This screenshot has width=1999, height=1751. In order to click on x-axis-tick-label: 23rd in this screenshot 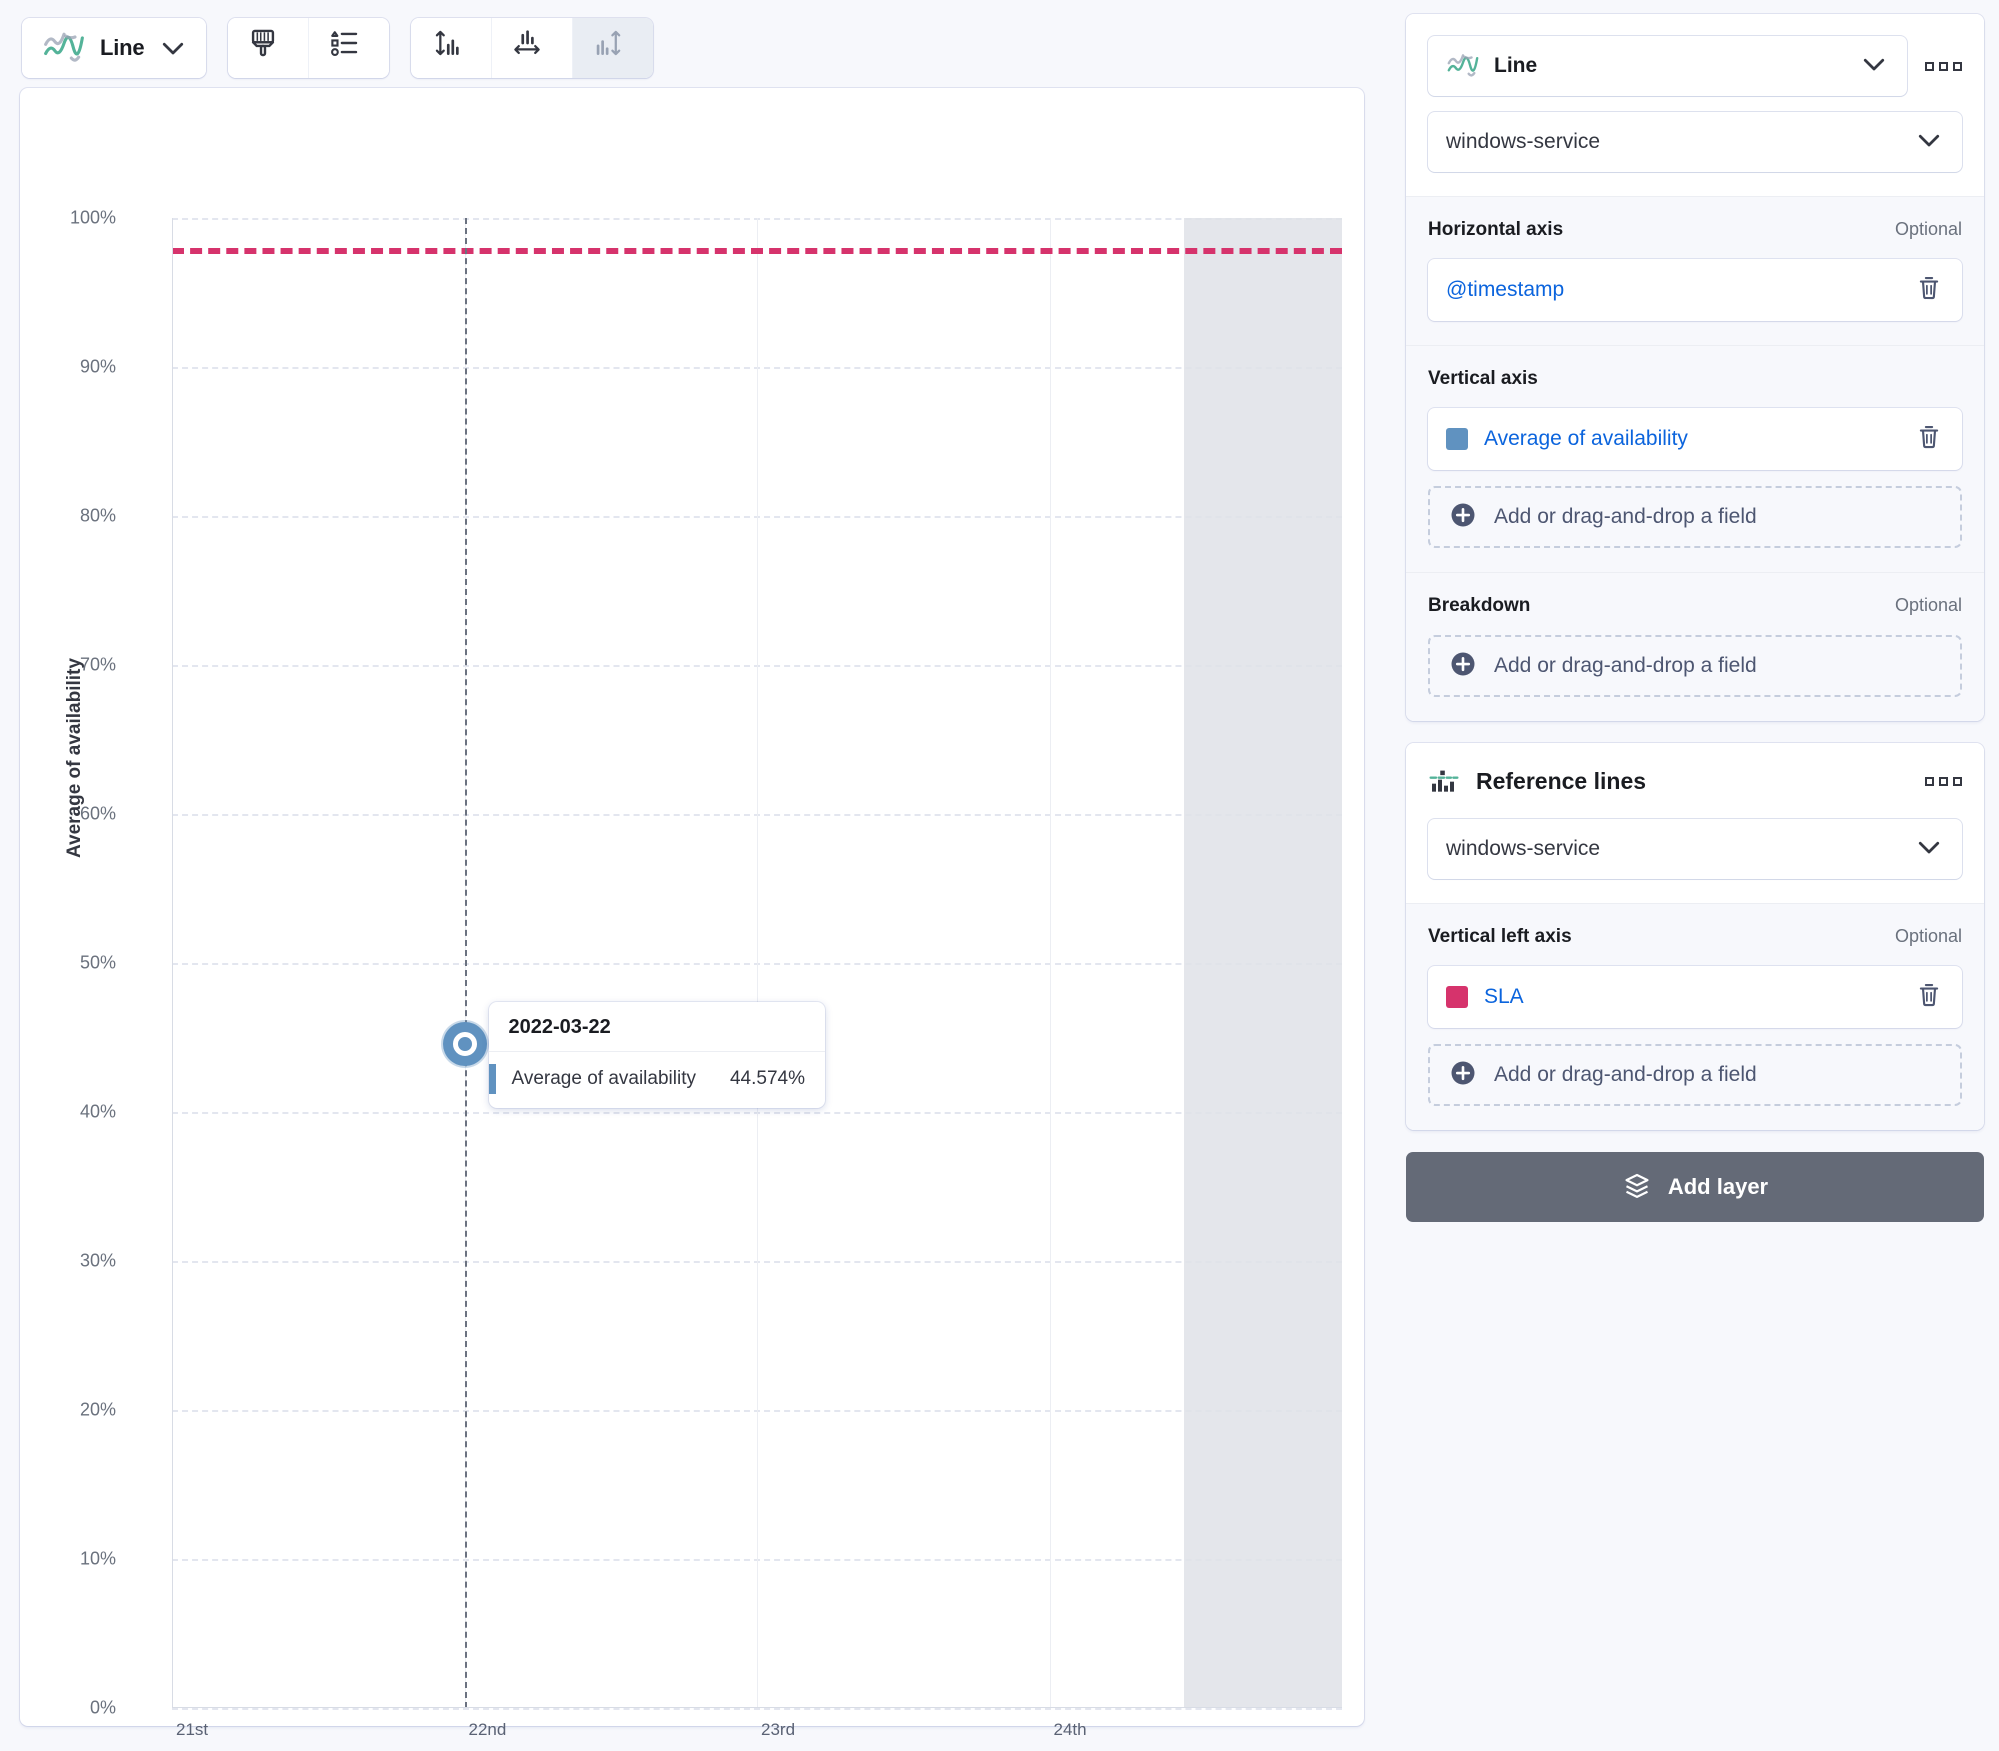, I will do `click(778, 1729)`.